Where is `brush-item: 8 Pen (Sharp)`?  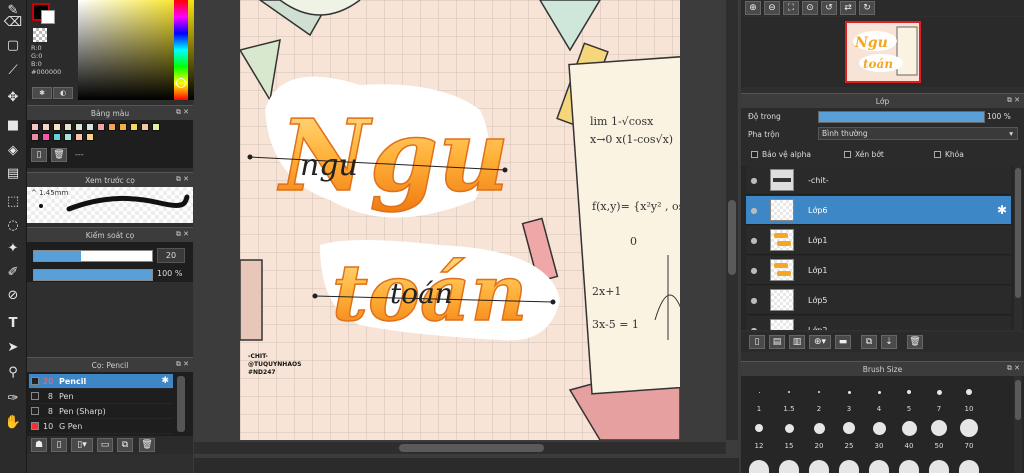 brush-item: 8 Pen (Sharp) is located at coordinates (101, 411).